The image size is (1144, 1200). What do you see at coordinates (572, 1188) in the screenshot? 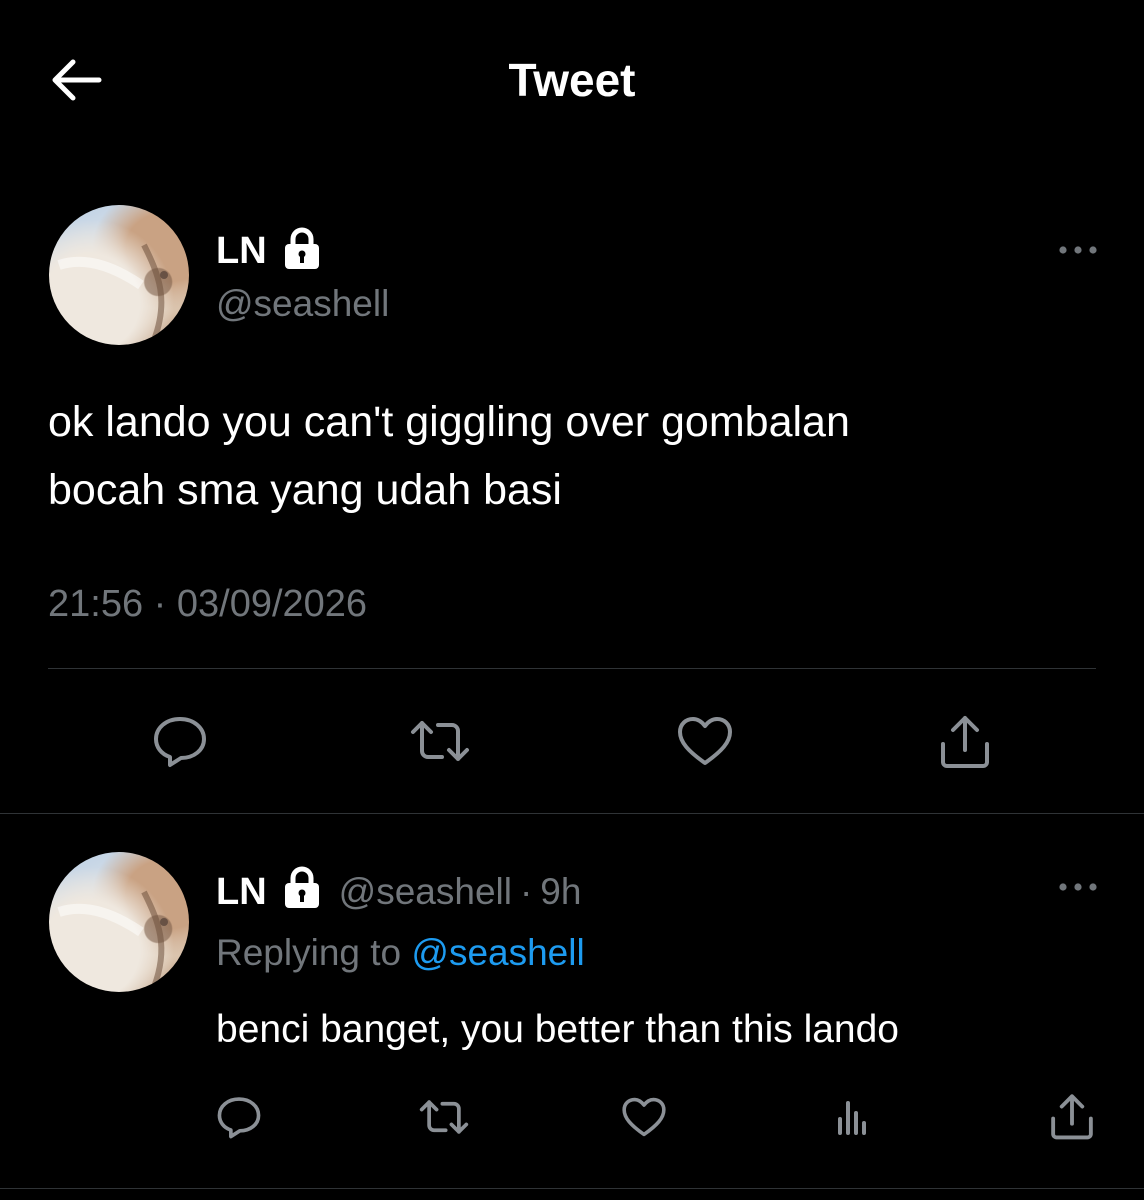
I see `bottom-divider` at bounding box center [572, 1188].